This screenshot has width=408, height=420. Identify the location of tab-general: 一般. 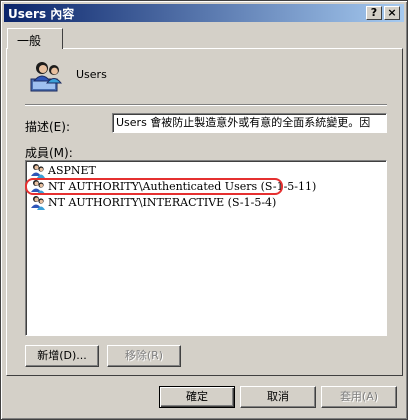
(35, 38).